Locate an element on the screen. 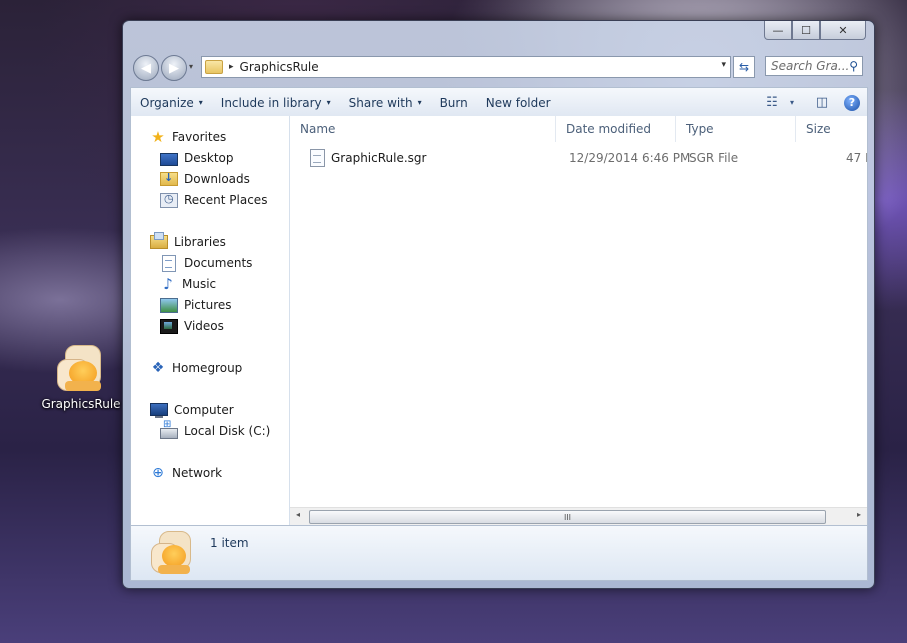 This screenshot has width=907, height=643. nav-documents: Documents is located at coordinates (206, 263).